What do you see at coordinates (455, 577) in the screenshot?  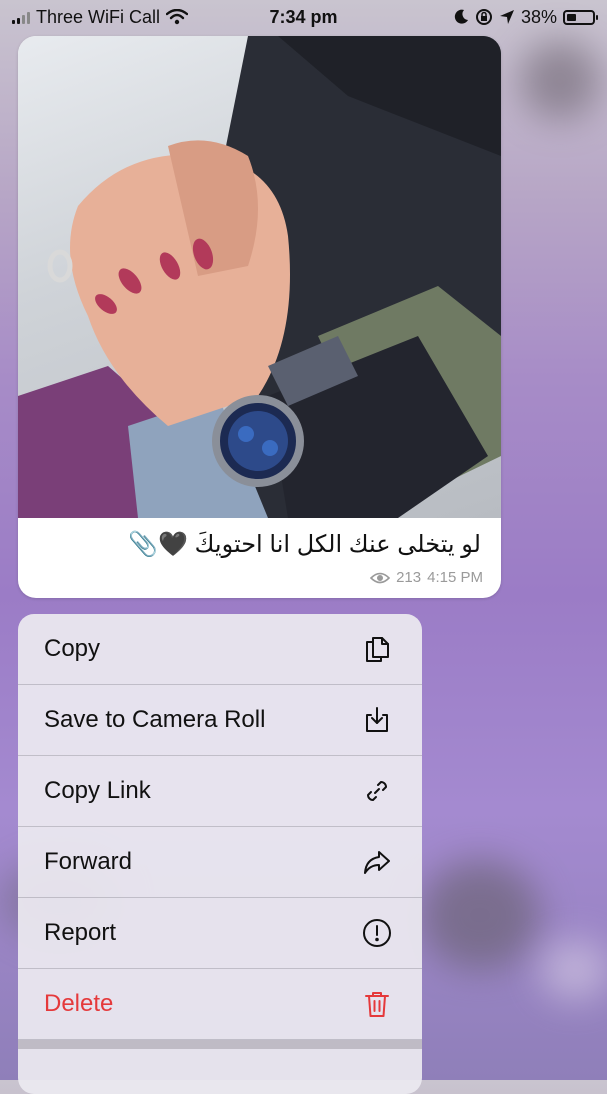 I see `message-time: 4:15 PM` at bounding box center [455, 577].